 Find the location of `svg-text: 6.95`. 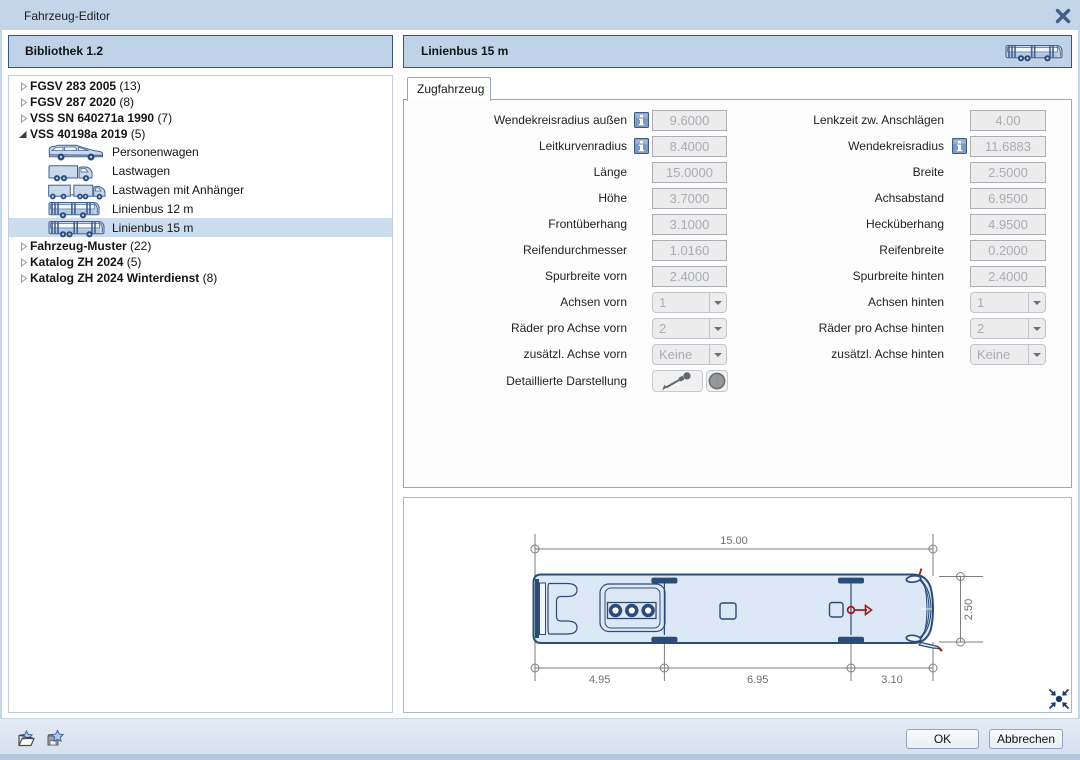

svg-text: 6.95 is located at coordinates (757, 680).